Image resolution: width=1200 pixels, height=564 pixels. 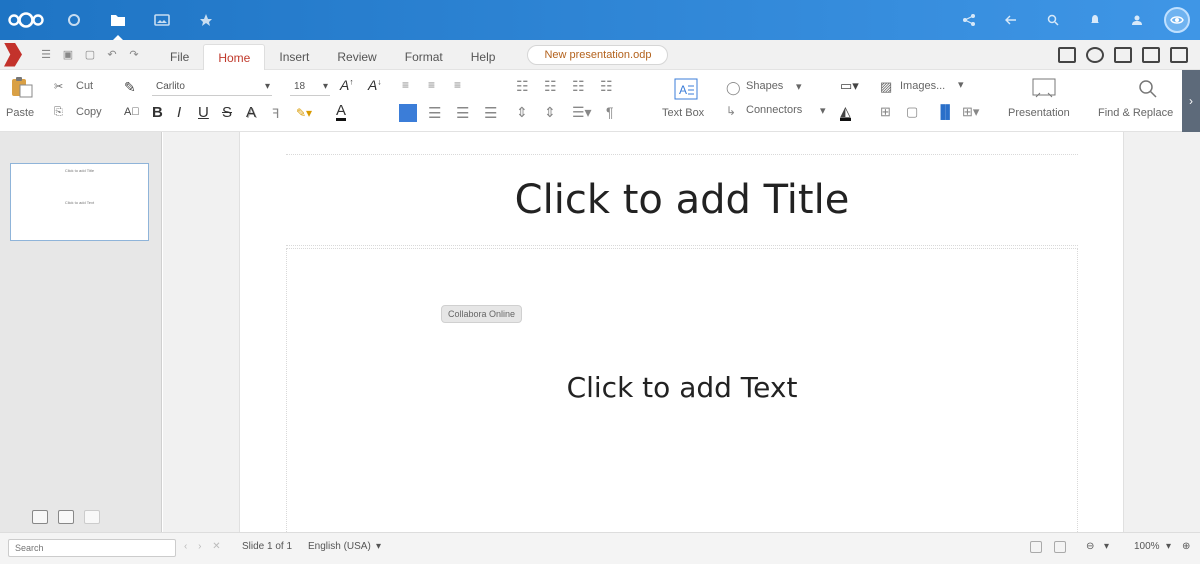 What do you see at coordinates (66, 517) in the screenshot?
I see `duplicate-slide-icon` at bounding box center [66, 517].